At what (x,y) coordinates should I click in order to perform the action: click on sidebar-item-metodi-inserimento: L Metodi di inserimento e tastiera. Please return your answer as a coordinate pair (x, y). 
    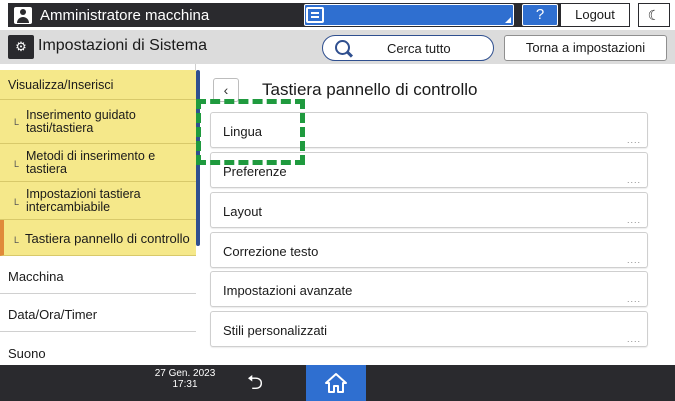
    Looking at the image, I should click on (98, 163).